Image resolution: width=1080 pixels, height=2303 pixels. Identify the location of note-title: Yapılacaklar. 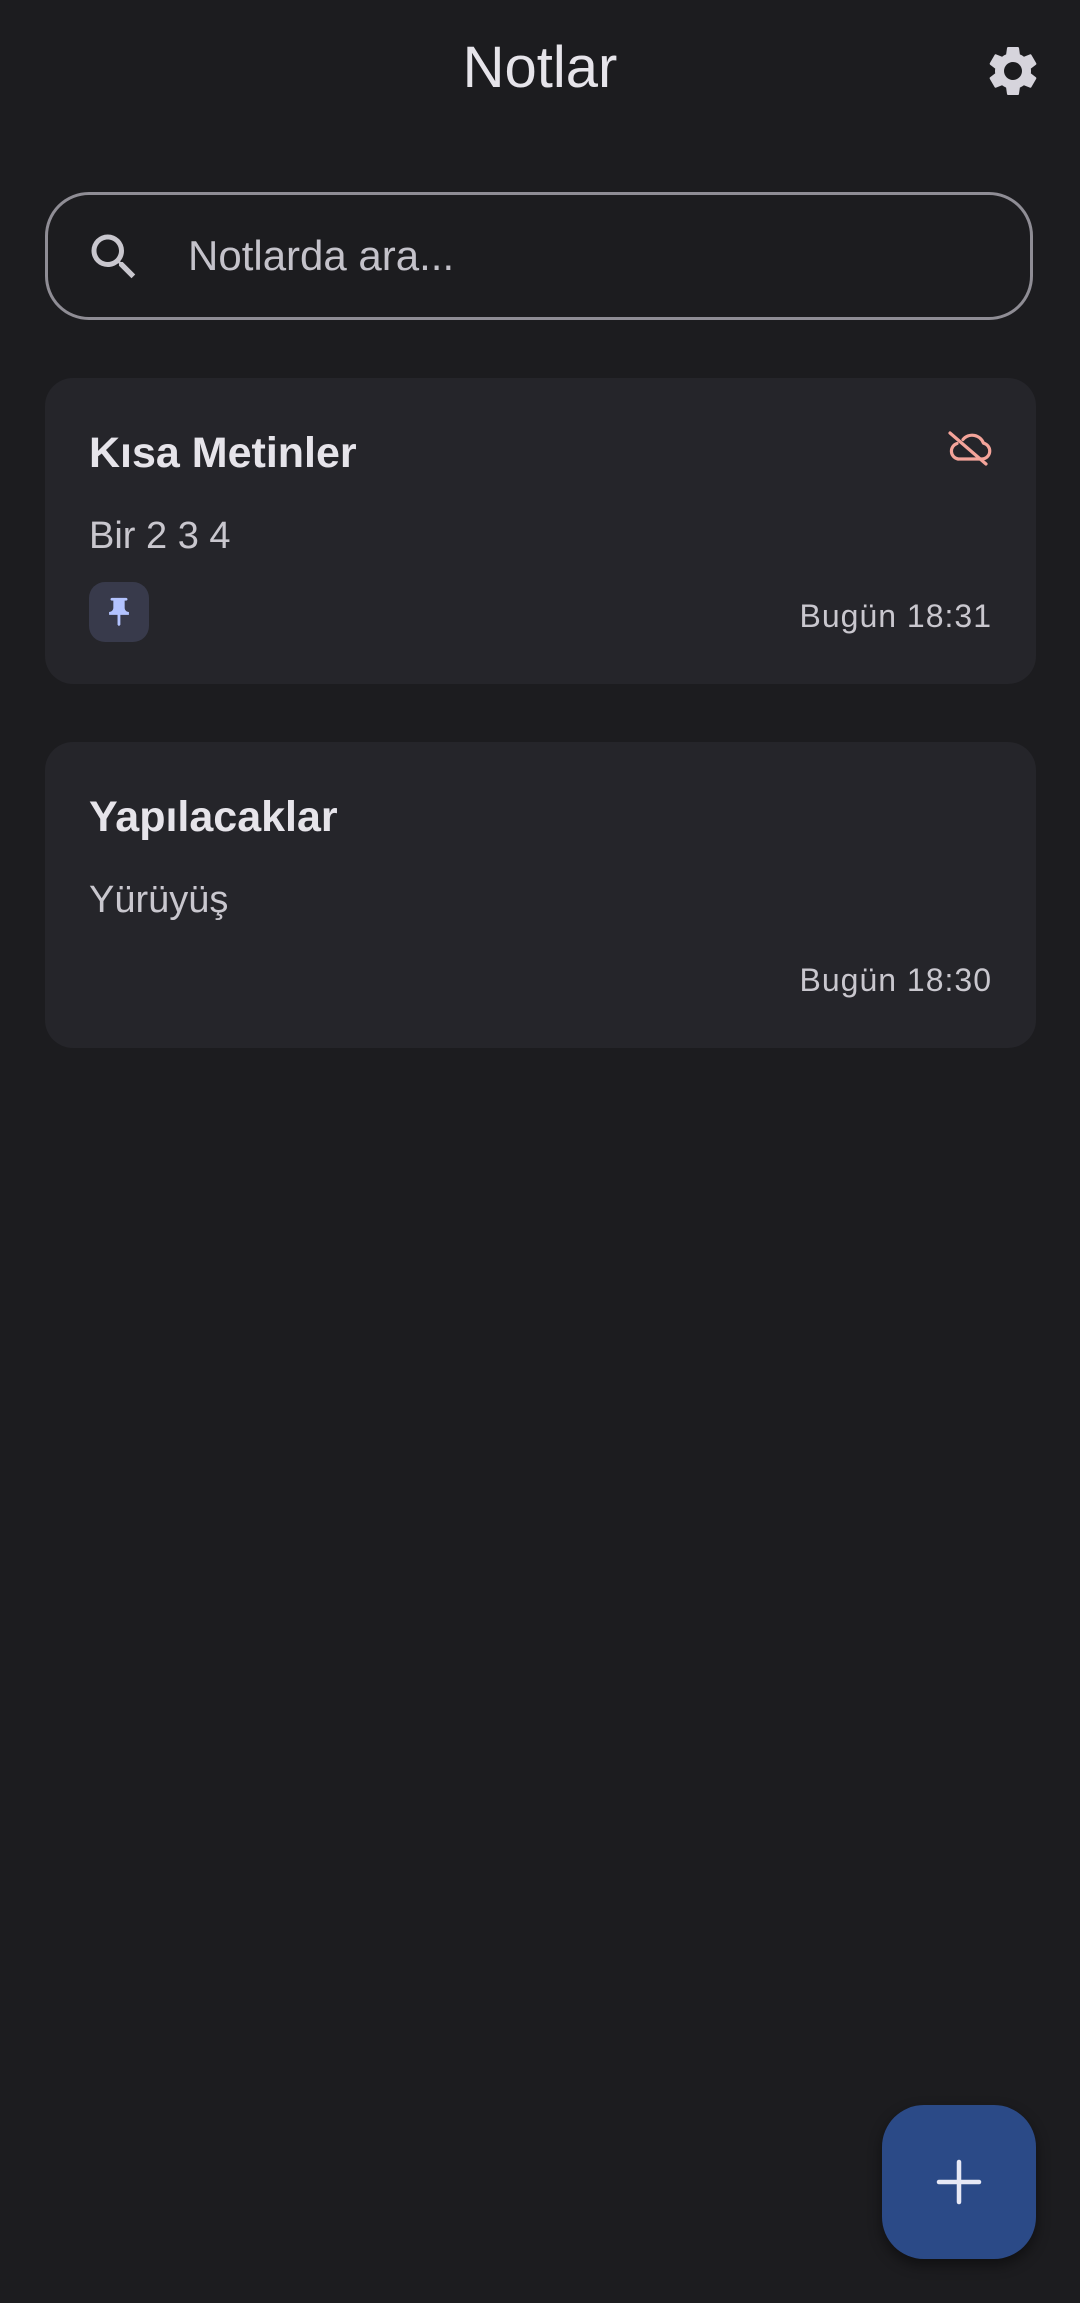
(213, 817).